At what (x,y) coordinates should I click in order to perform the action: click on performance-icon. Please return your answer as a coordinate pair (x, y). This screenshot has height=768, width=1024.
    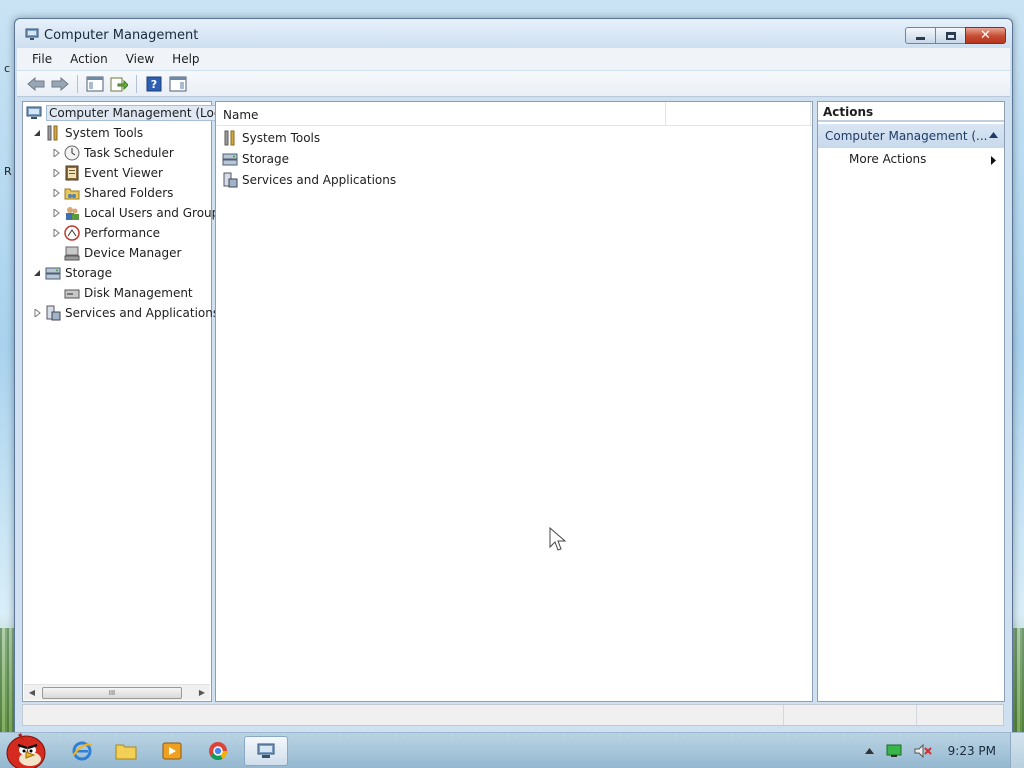
    Looking at the image, I should click on (72, 233).